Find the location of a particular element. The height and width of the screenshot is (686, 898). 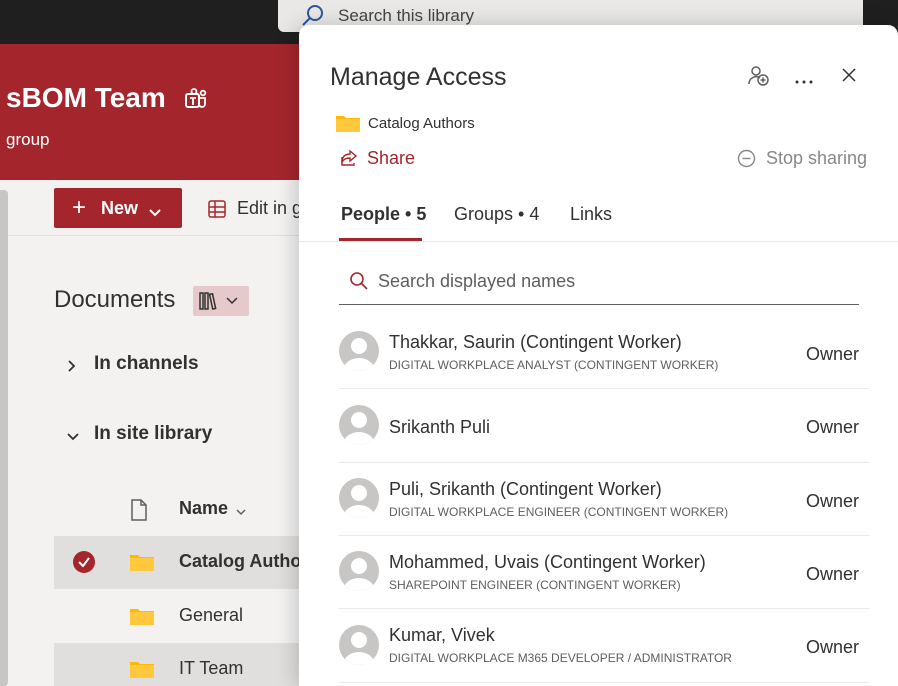

close-icon is located at coordinates (849, 77).